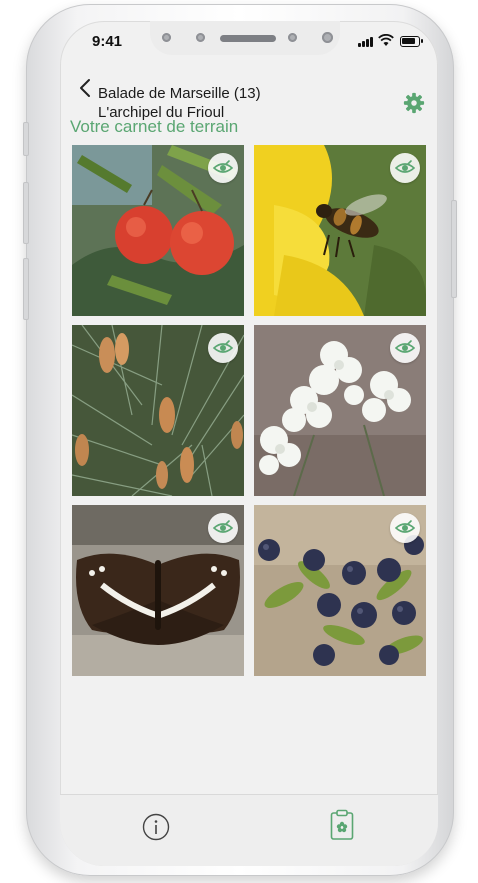  Describe the element at coordinates (249, 830) in the screenshot. I see `bottom-tab-bar` at that location.